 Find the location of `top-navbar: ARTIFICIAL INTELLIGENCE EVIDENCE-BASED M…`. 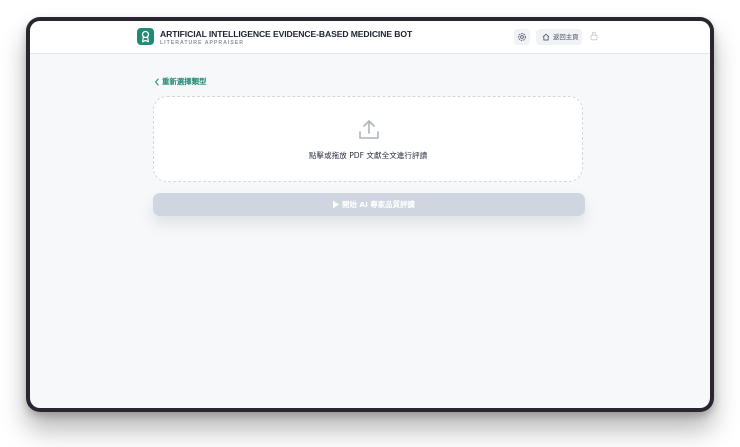

top-navbar: ARTIFICIAL INTELLIGENCE EVIDENCE-BASED M… is located at coordinates (370, 37).